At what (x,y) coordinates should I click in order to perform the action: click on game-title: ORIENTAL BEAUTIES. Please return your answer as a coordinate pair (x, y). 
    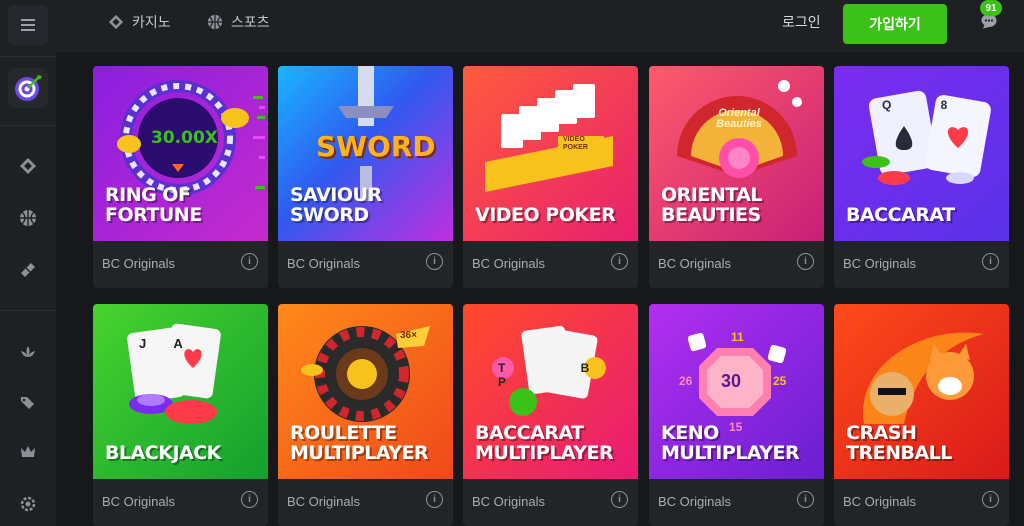
    Looking at the image, I should click on (712, 205).